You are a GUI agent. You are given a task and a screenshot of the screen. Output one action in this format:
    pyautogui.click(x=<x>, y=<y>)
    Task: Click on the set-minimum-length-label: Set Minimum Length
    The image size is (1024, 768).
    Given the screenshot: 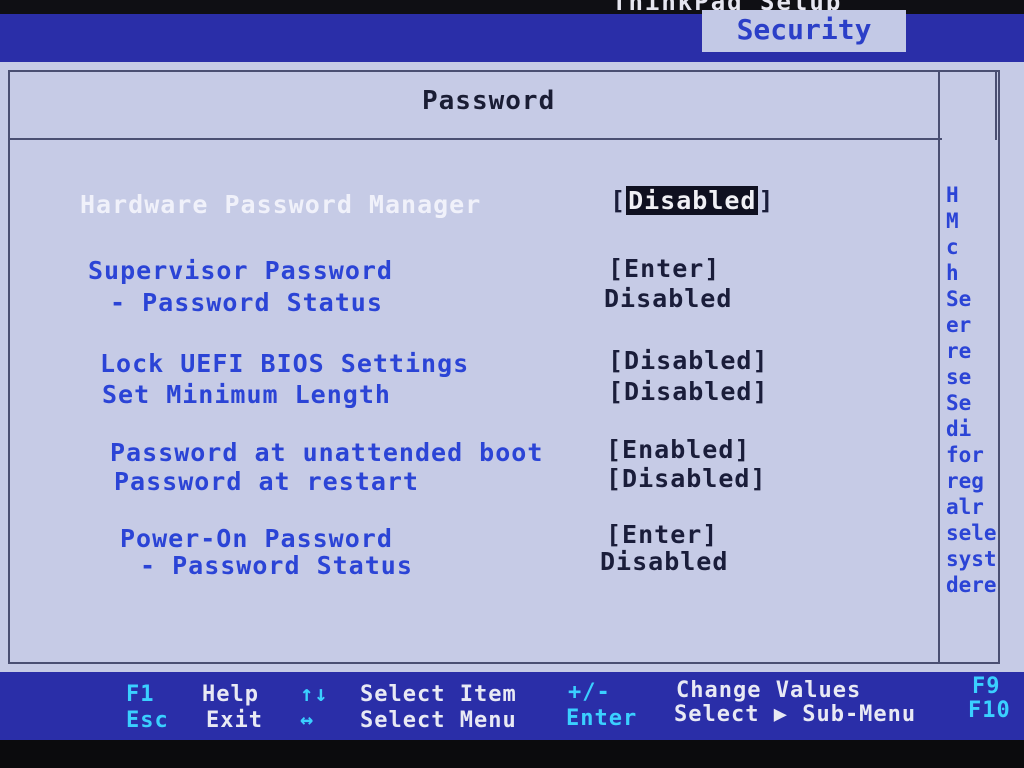 What is the action you would take?
    pyautogui.click(x=246, y=394)
    